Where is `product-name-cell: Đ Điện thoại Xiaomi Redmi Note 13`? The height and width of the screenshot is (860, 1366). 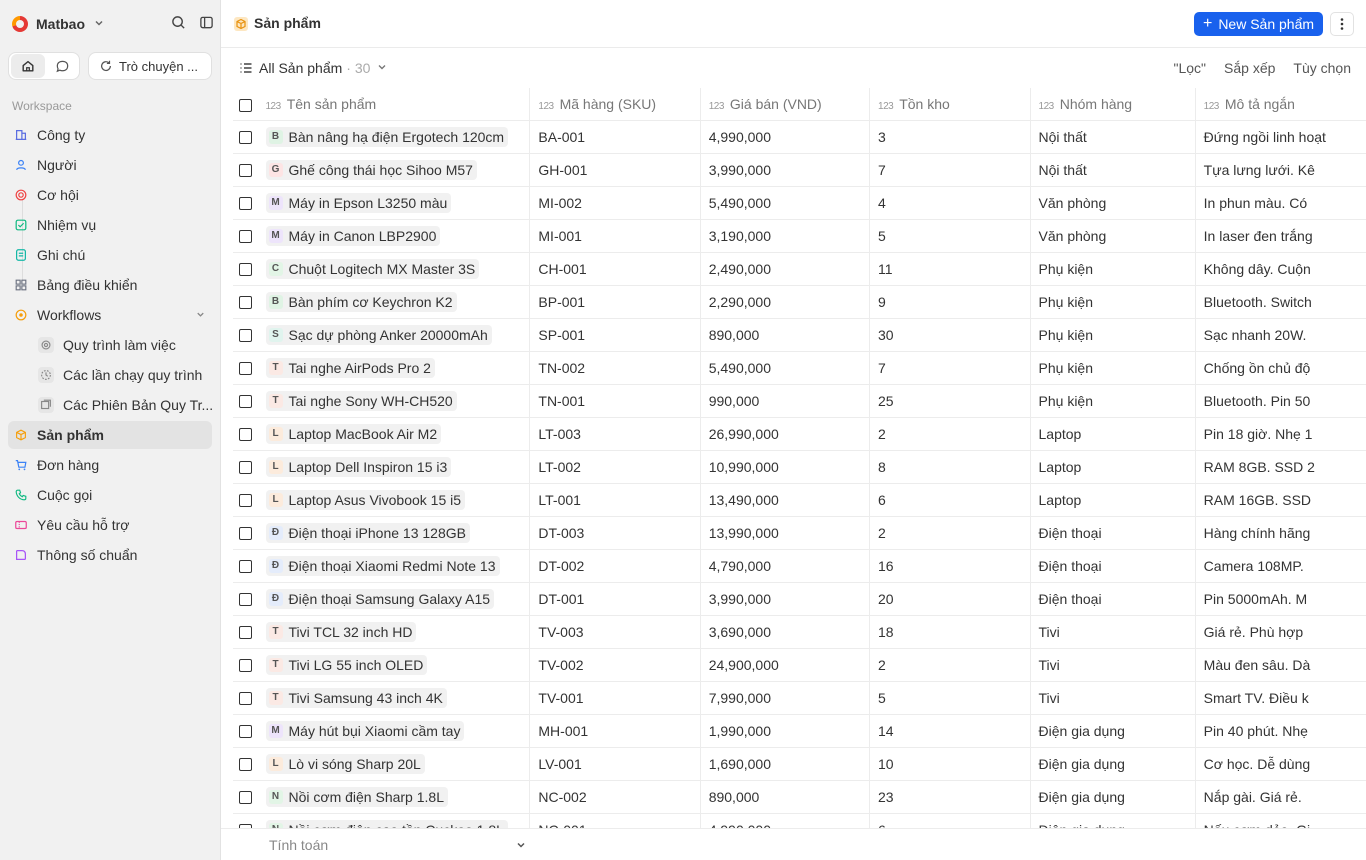 product-name-cell: Đ Điện thoại Xiaomi Redmi Note 13 is located at coordinates (394, 566).